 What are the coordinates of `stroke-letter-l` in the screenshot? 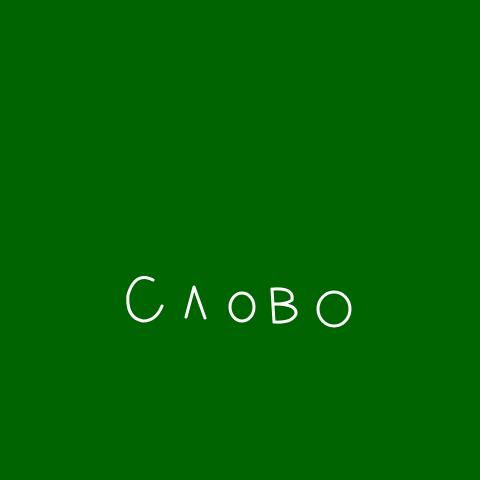 It's located at (195, 302).